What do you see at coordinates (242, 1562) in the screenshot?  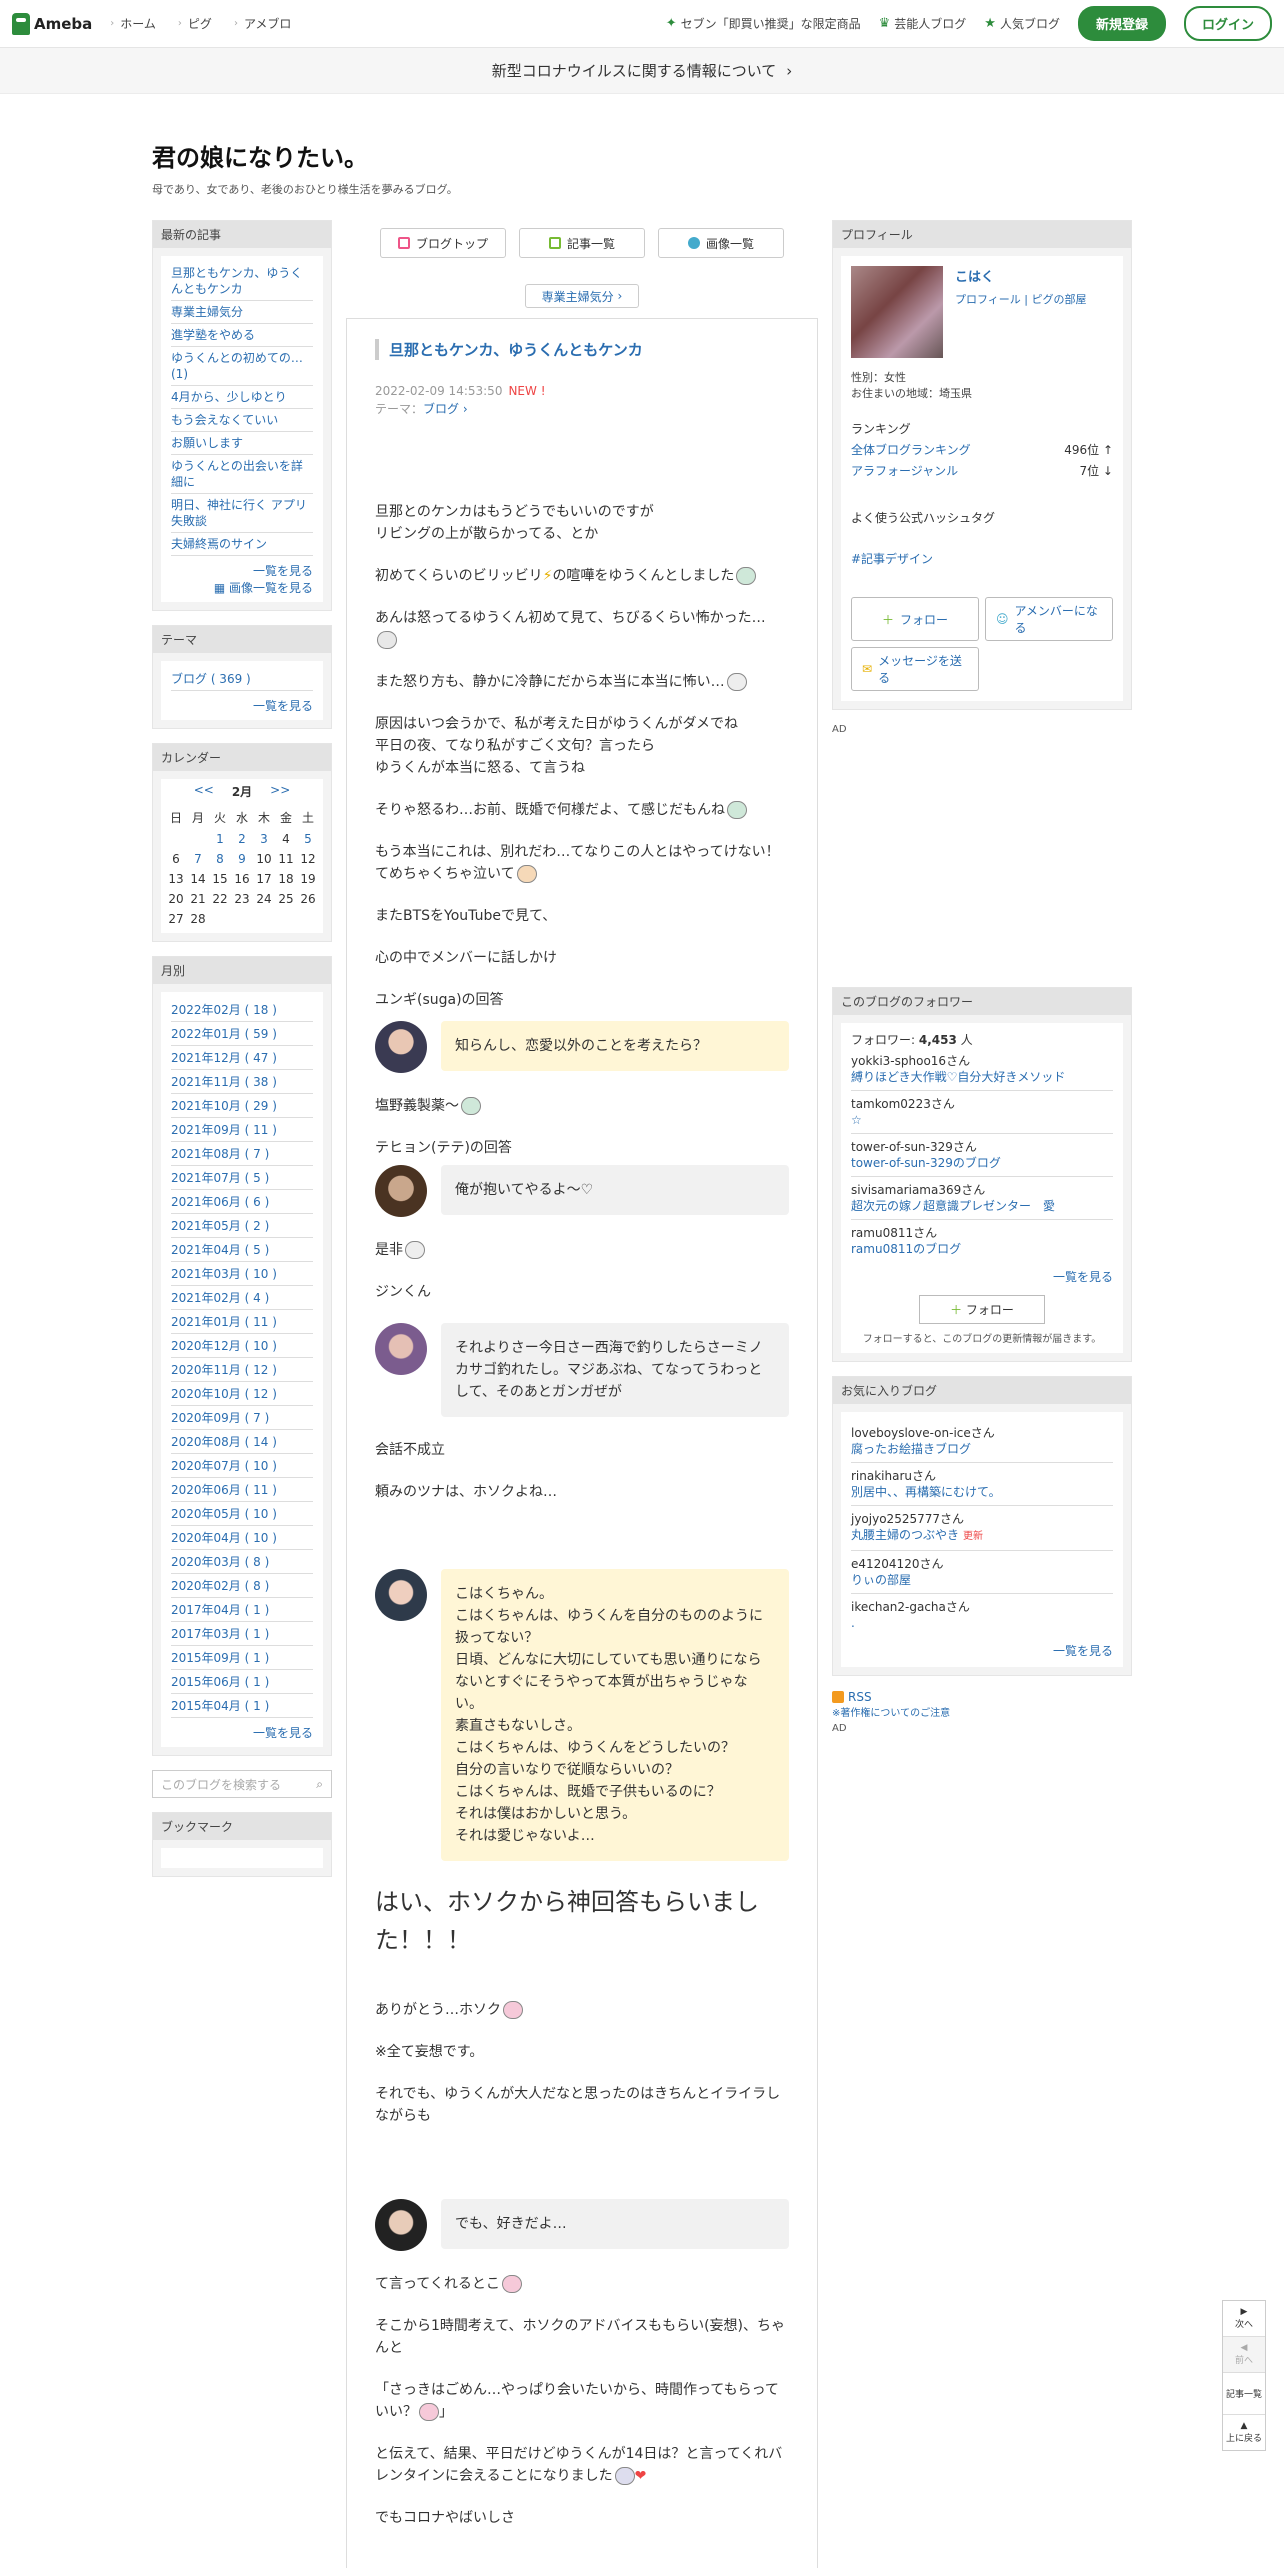 I see `month-item: 2020年03月 ( 8 )` at bounding box center [242, 1562].